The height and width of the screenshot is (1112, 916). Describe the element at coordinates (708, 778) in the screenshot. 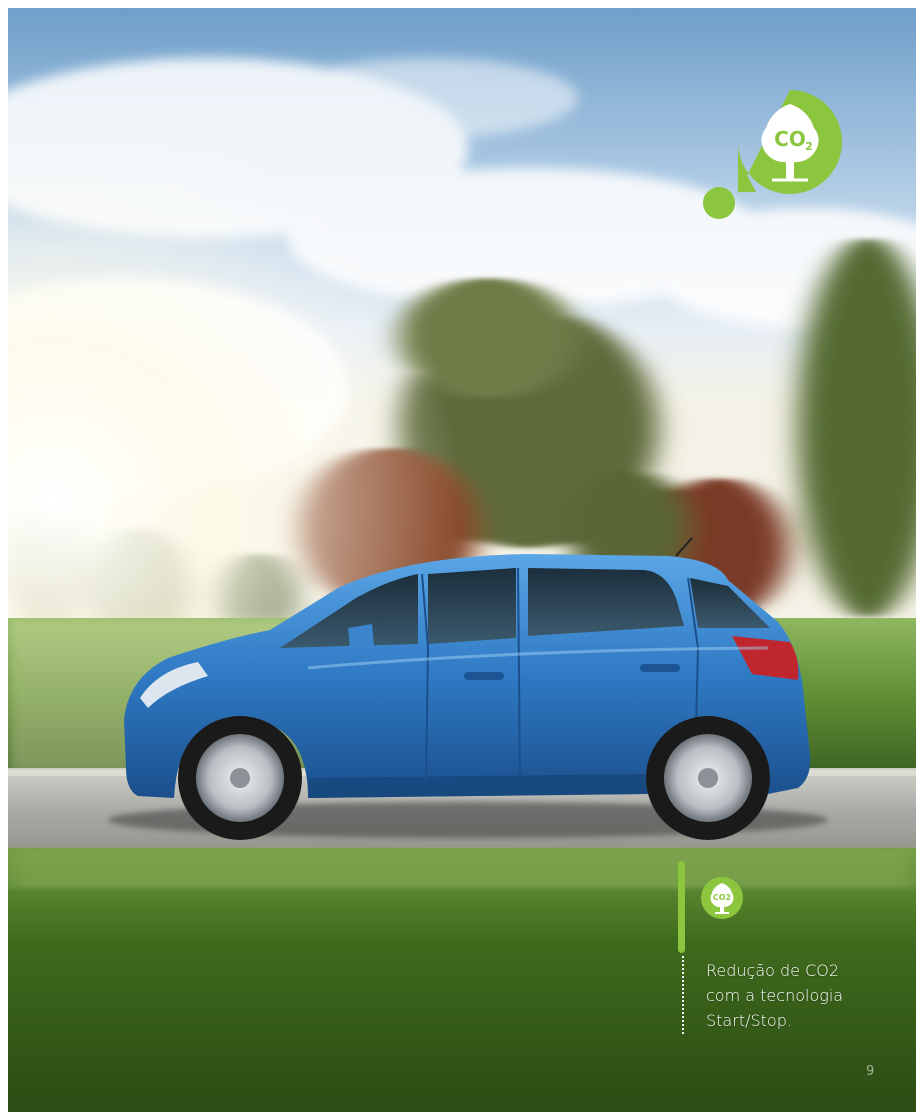

I see `rear-wheel` at that location.